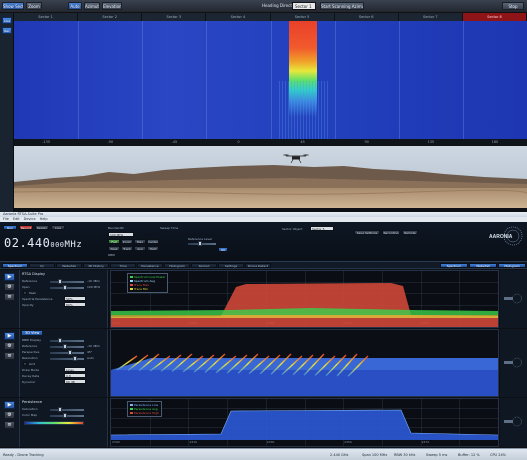  I want to click on record-mode-button: Record, so click(26, 227).